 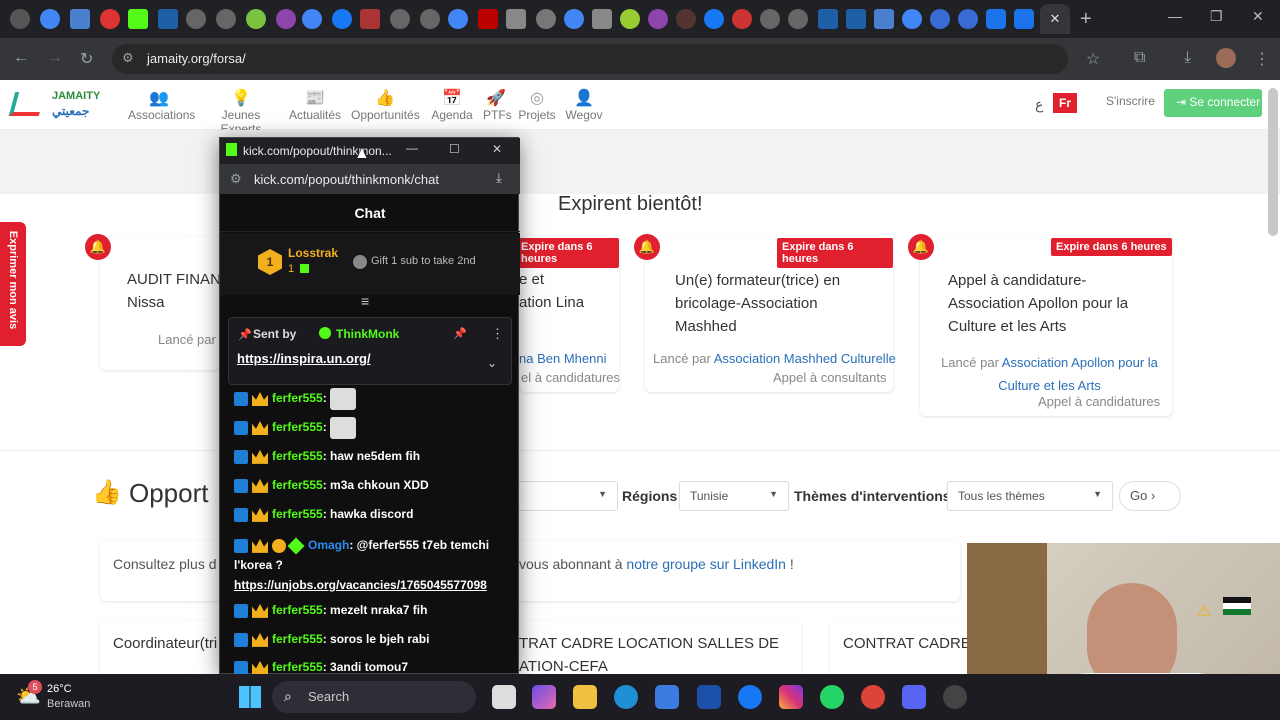 What do you see at coordinates (250, 697) in the screenshot?
I see `windows-start-icon` at bounding box center [250, 697].